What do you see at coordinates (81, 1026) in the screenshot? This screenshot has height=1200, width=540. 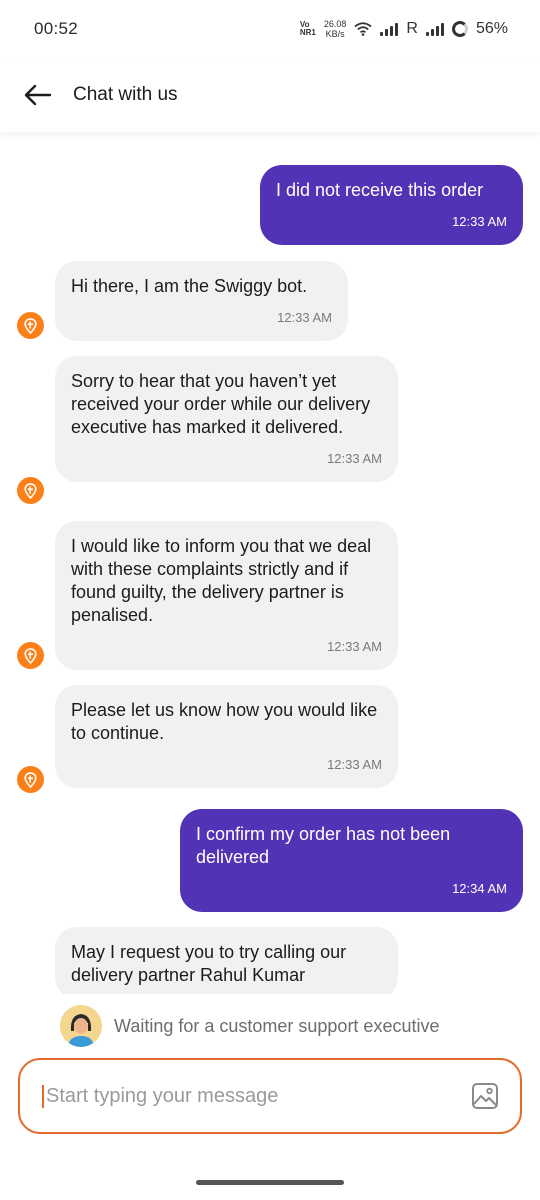 I see `agent-avatar-icon` at bounding box center [81, 1026].